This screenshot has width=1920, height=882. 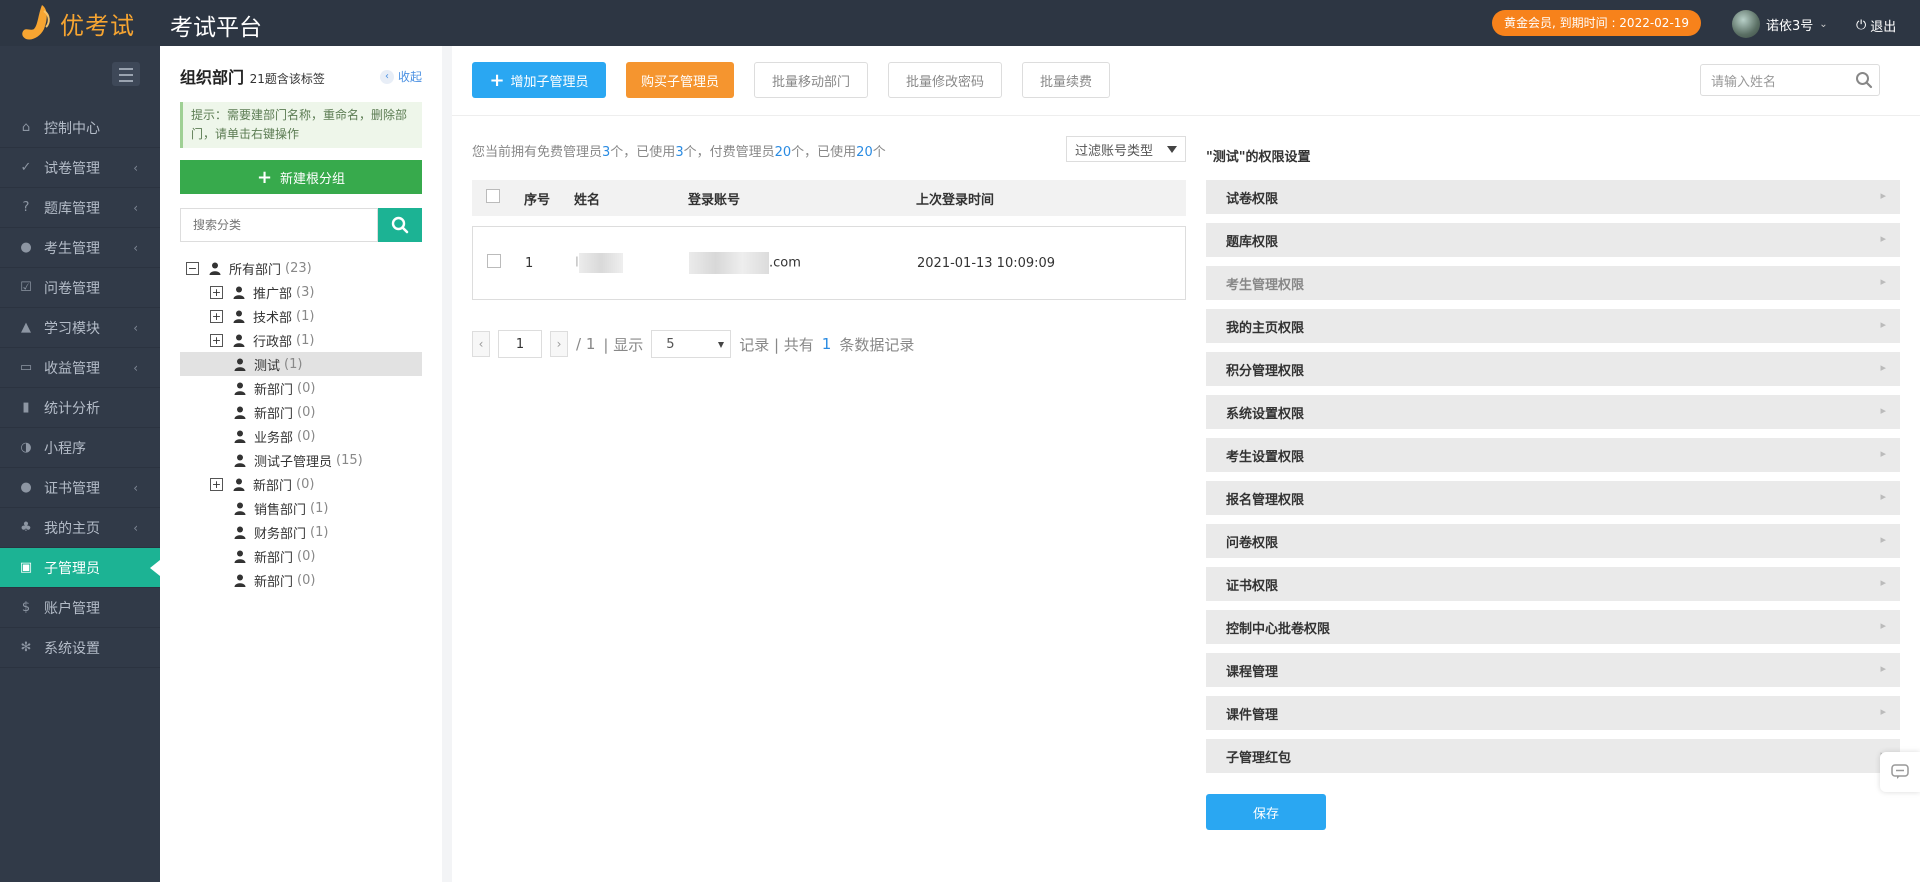 I want to click on collapse-label: 收起, so click(x=410, y=77).